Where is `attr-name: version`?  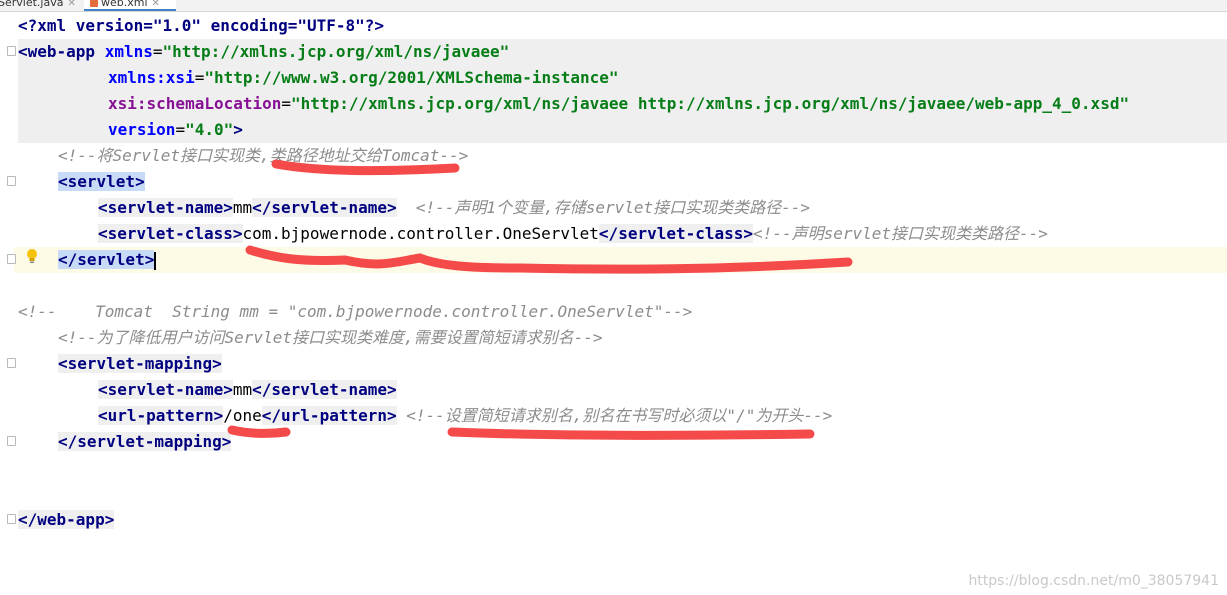
attr-name: version is located at coordinates (142, 129).